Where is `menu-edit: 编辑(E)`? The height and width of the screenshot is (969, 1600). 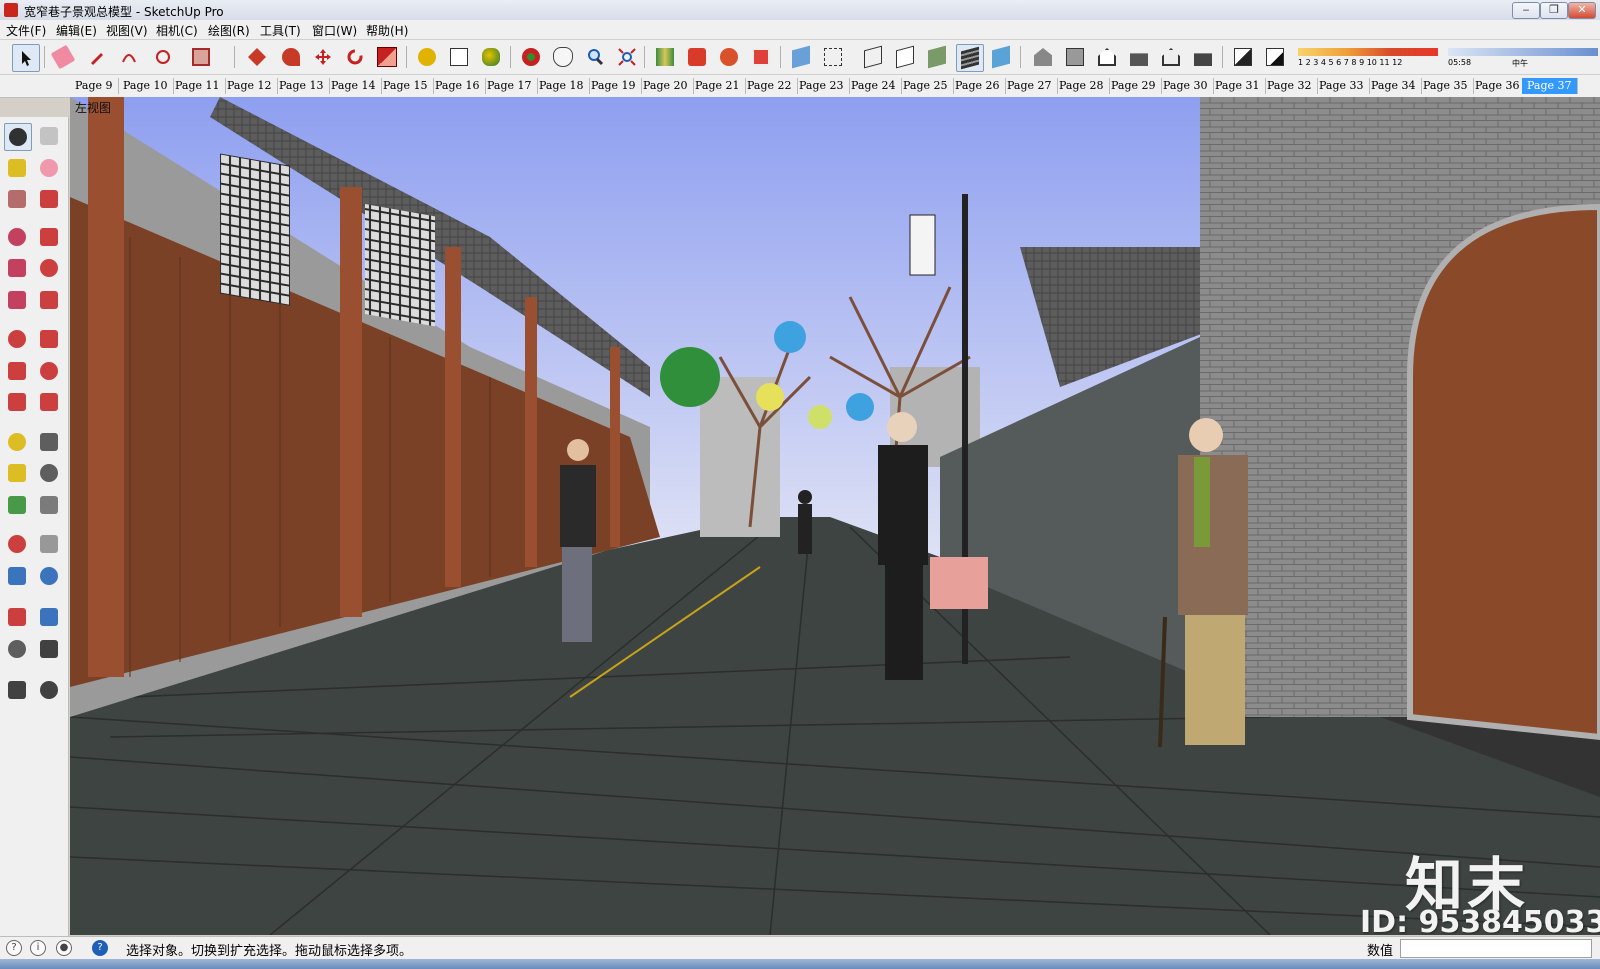 menu-edit: 编辑(E) is located at coordinates (76, 30).